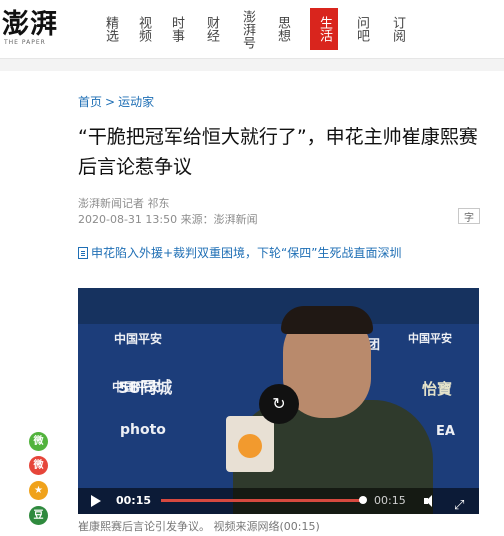  I want to click on nav-item-jingxuan: 精选, so click(110, 29).